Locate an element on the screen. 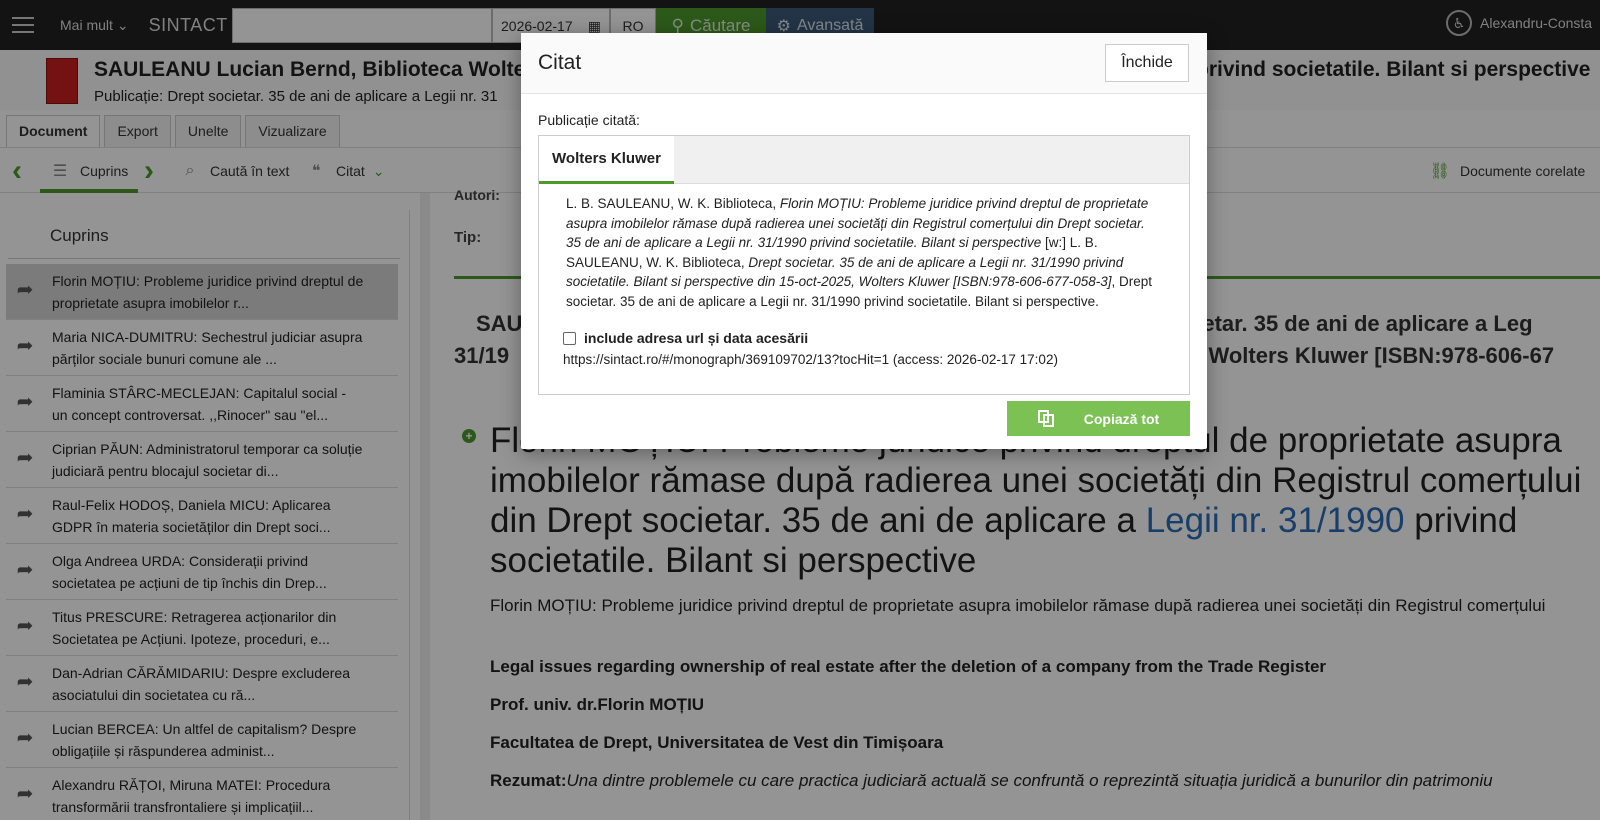 This screenshot has height=820, width=1600. copy-all-button: Copiază tot is located at coordinates (1098, 418).